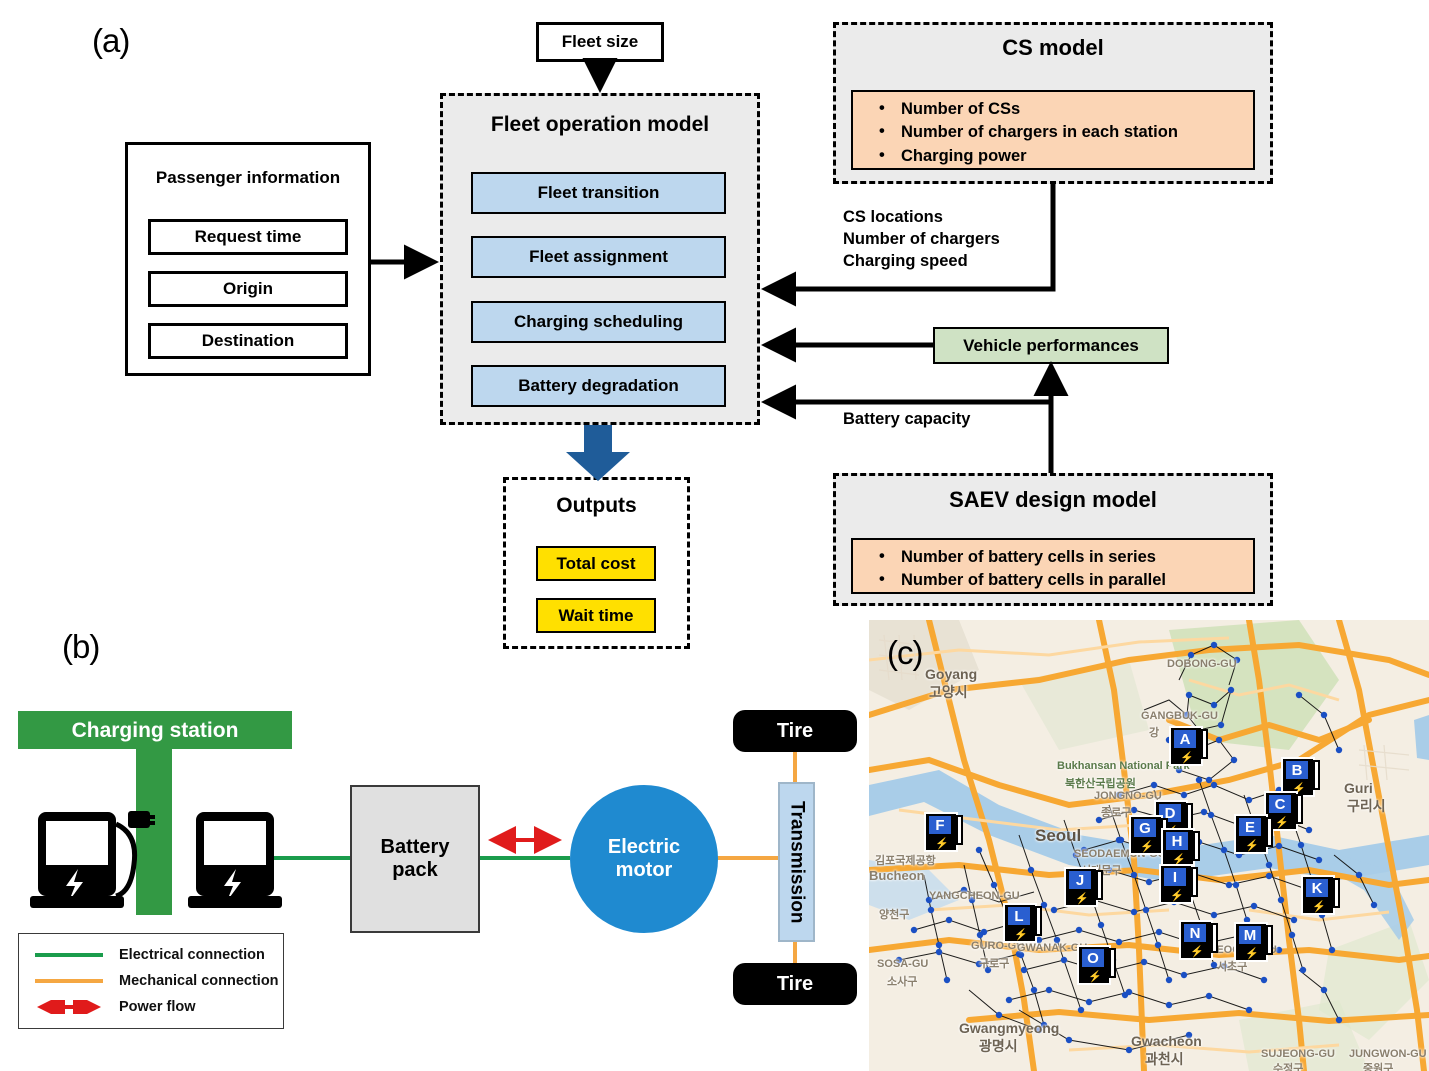 The image size is (1429, 1071). Describe the element at coordinates (1378, 1067) in the screenshot. I see `map-place-sublabel: 중원구` at that location.